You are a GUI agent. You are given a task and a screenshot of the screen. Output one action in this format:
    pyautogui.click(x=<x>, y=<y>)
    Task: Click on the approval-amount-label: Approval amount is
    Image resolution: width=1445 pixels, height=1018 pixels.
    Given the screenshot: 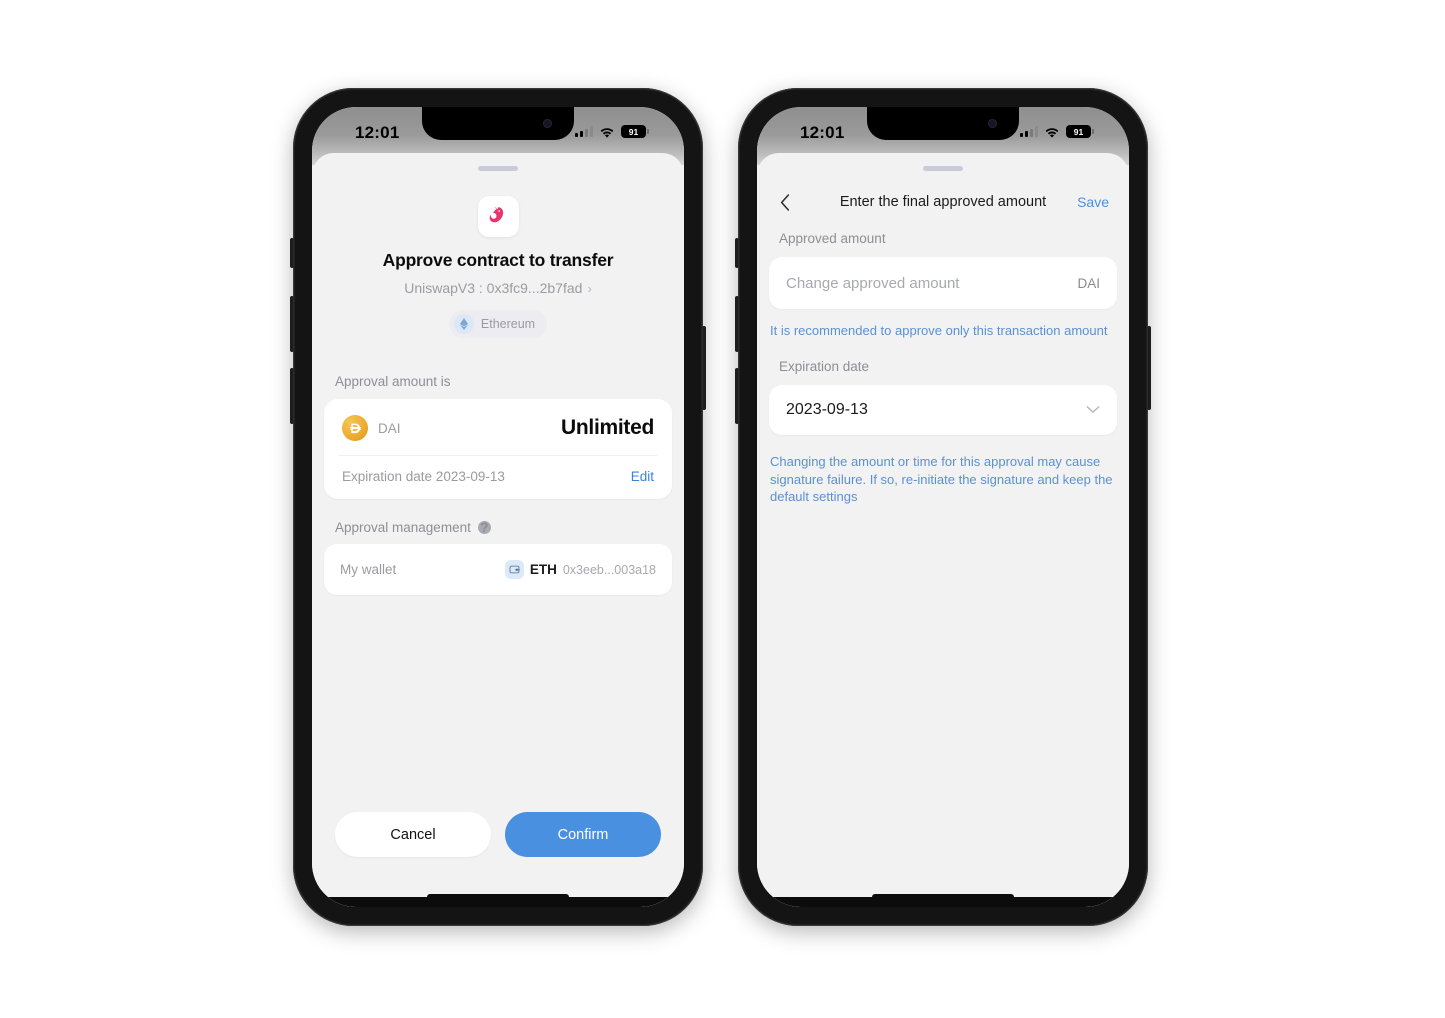 What is the action you would take?
    pyautogui.click(x=393, y=381)
    